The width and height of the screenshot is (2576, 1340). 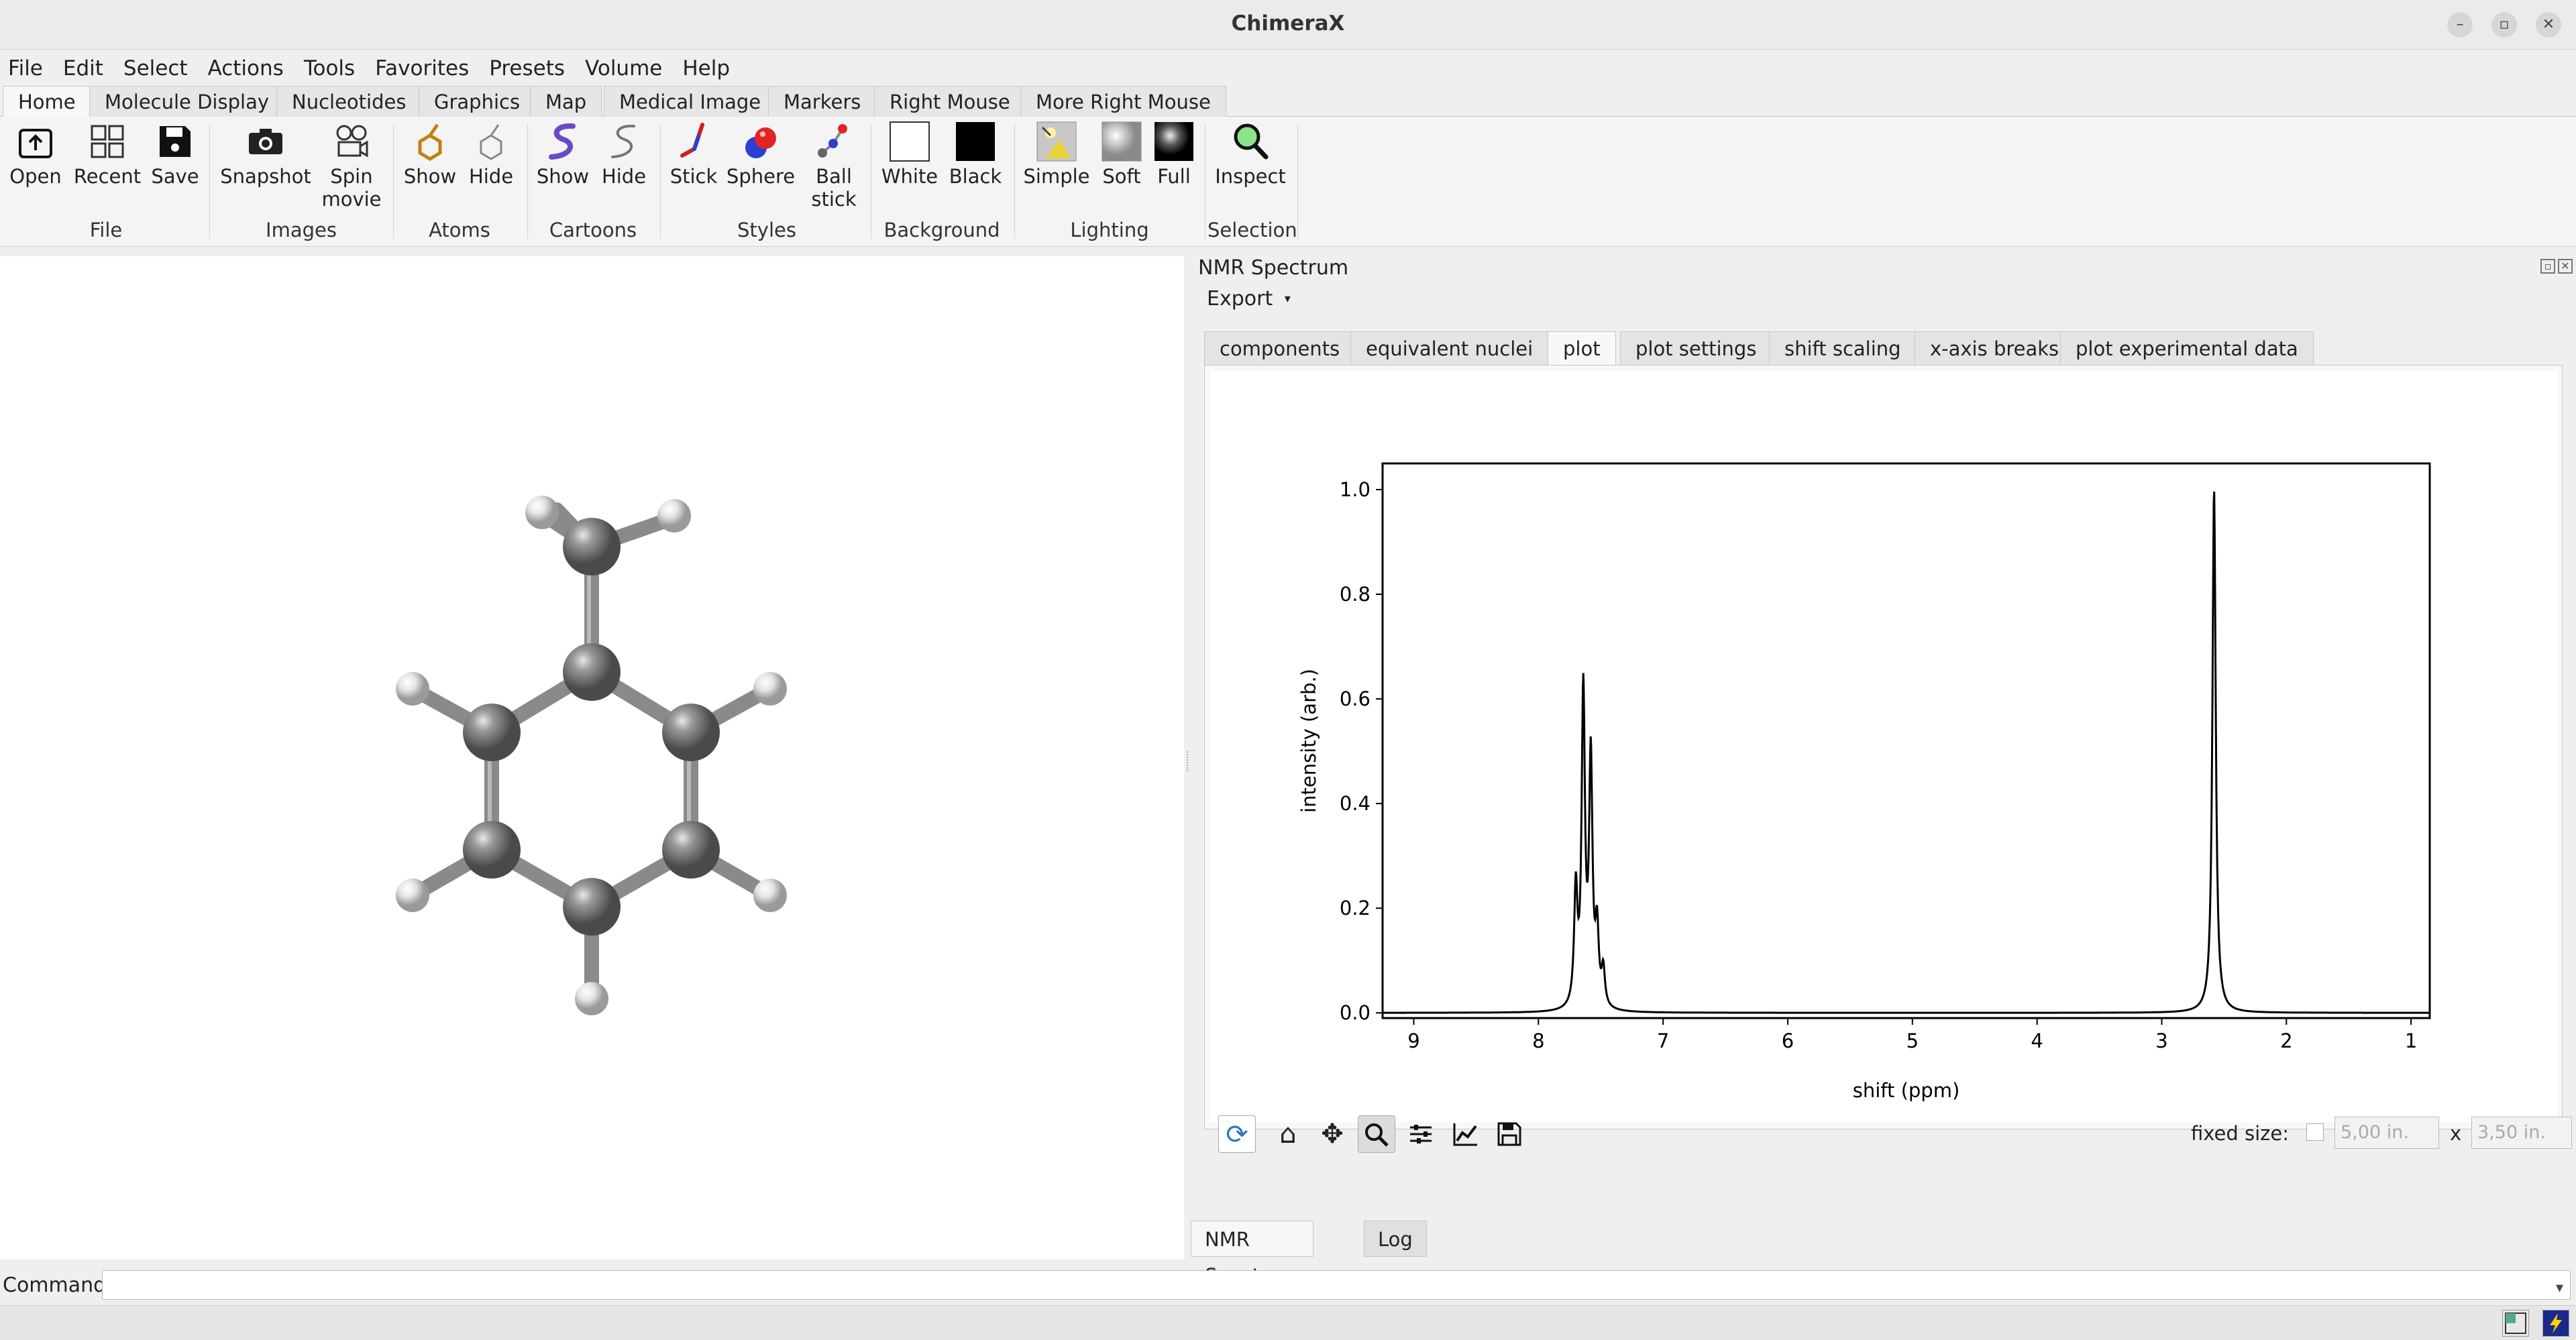 What do you see at coordinates (2187, 348) in the screenshot?
I see `tab-plot-experimental-data: plot experimental data` at bounding box center [2187, 348].